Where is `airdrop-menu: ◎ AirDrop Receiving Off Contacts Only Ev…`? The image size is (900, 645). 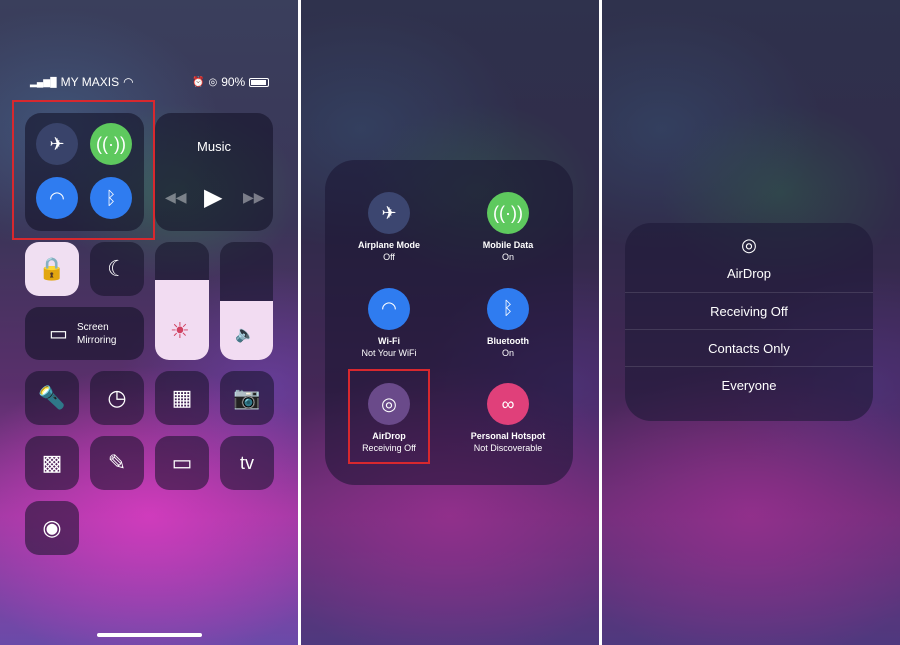
airdrop-menu: ◎ AirDrop Receiving Off Contacts Only Ev… is located at coordinates (749, 322).